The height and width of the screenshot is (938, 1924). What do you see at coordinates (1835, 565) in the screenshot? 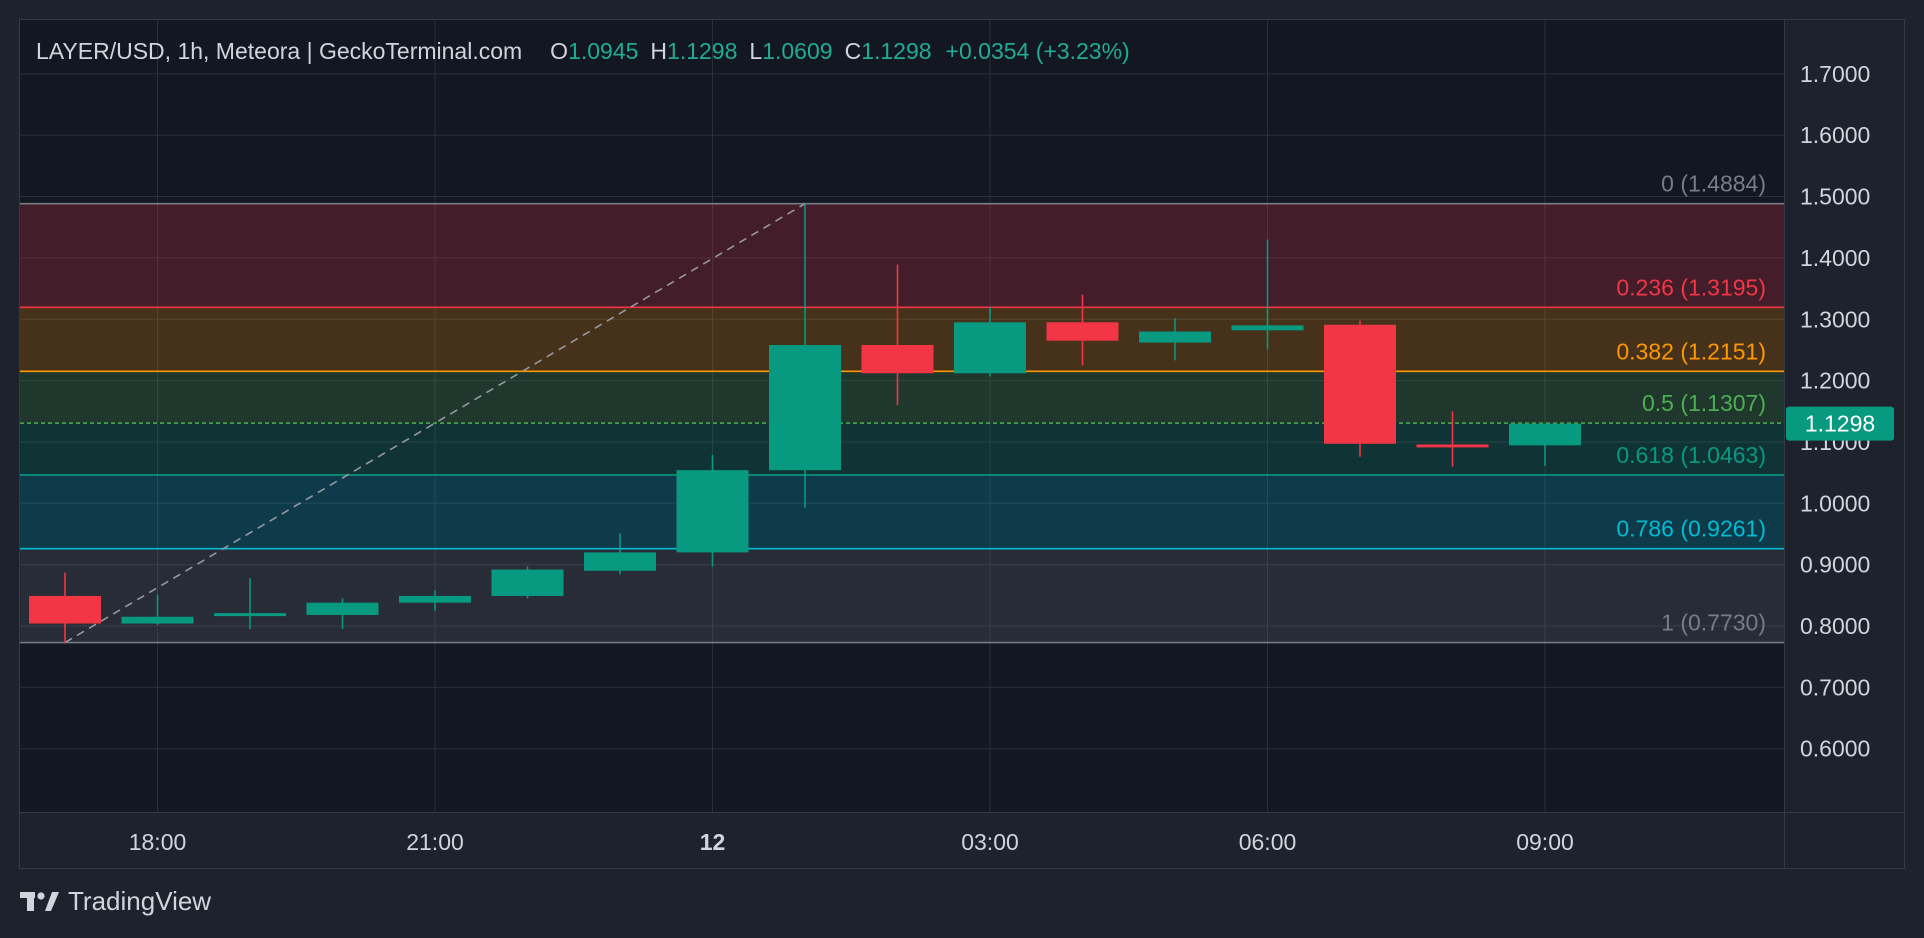
I see `price-tick-label: 0.9000` at bounding box center [1835, 565].